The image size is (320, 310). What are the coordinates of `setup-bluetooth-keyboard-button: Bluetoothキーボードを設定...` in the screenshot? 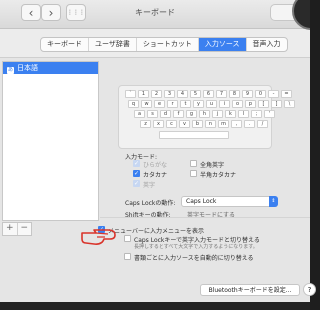 It's located at (250, 290).